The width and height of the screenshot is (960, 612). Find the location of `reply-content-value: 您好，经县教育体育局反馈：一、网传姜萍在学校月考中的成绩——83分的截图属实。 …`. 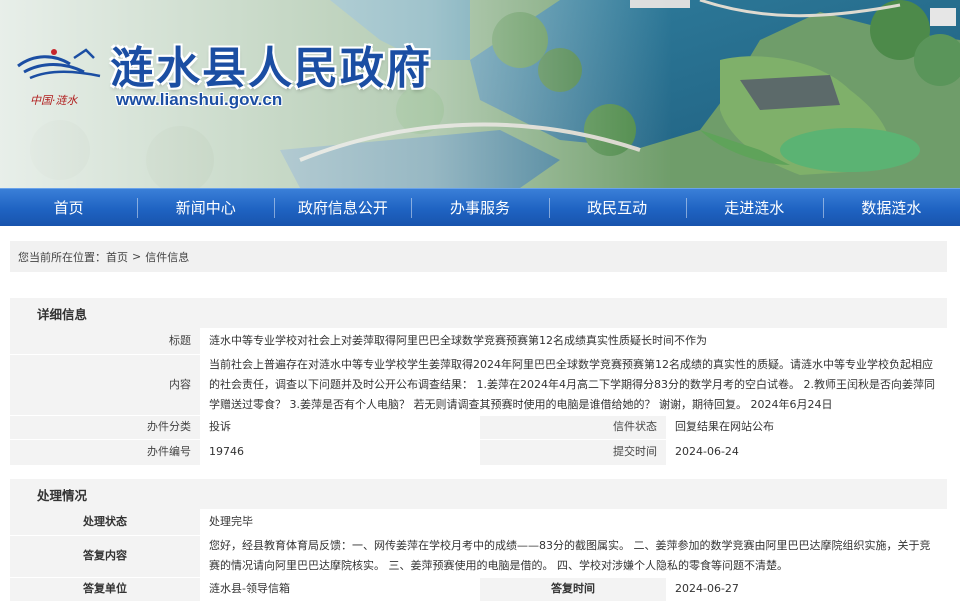

reply-content-value: 您好，经县教育体育局反馈：一、网传姜萍在学校月考中的成绩——83分的截图属实。 … is located at coordinates (574, 556).